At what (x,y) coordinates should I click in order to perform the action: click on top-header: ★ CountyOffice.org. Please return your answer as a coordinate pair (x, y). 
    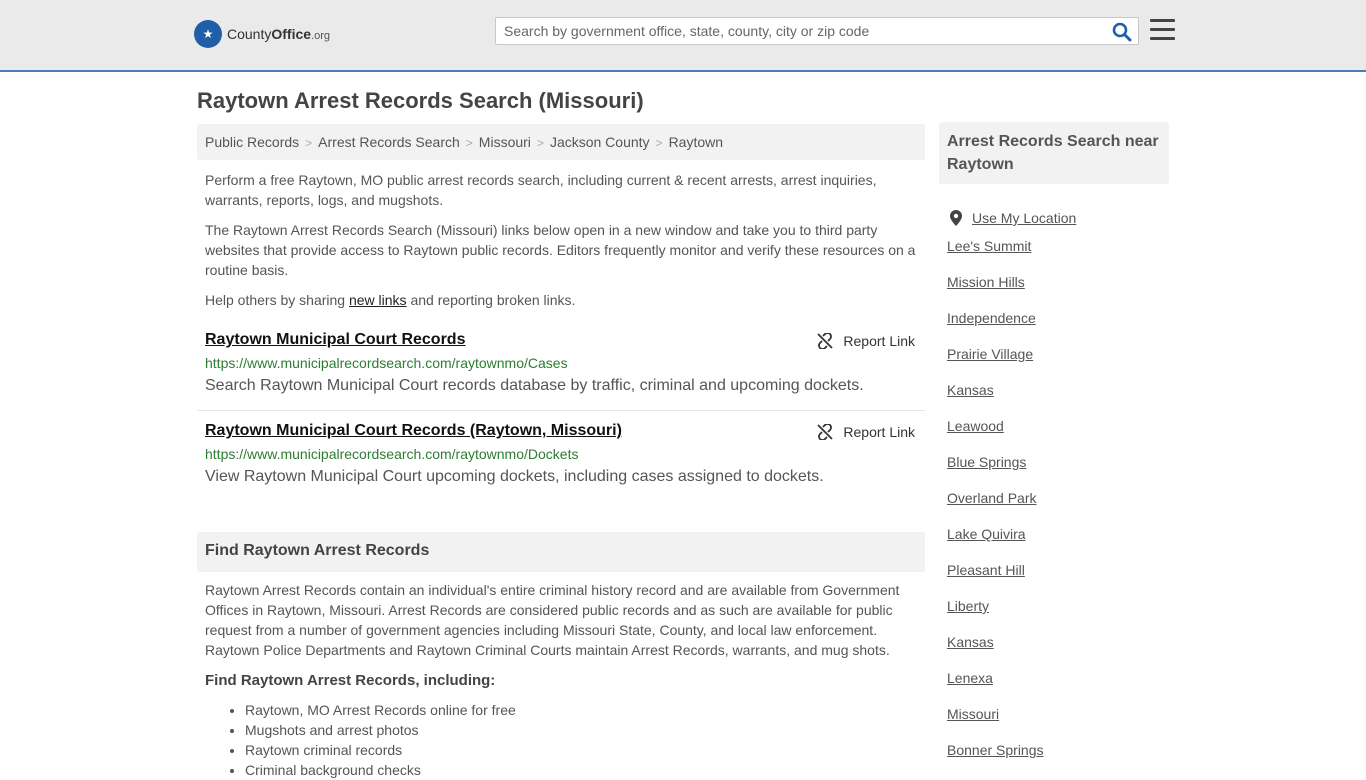
    Looking at the image, I should click on (683, 36).